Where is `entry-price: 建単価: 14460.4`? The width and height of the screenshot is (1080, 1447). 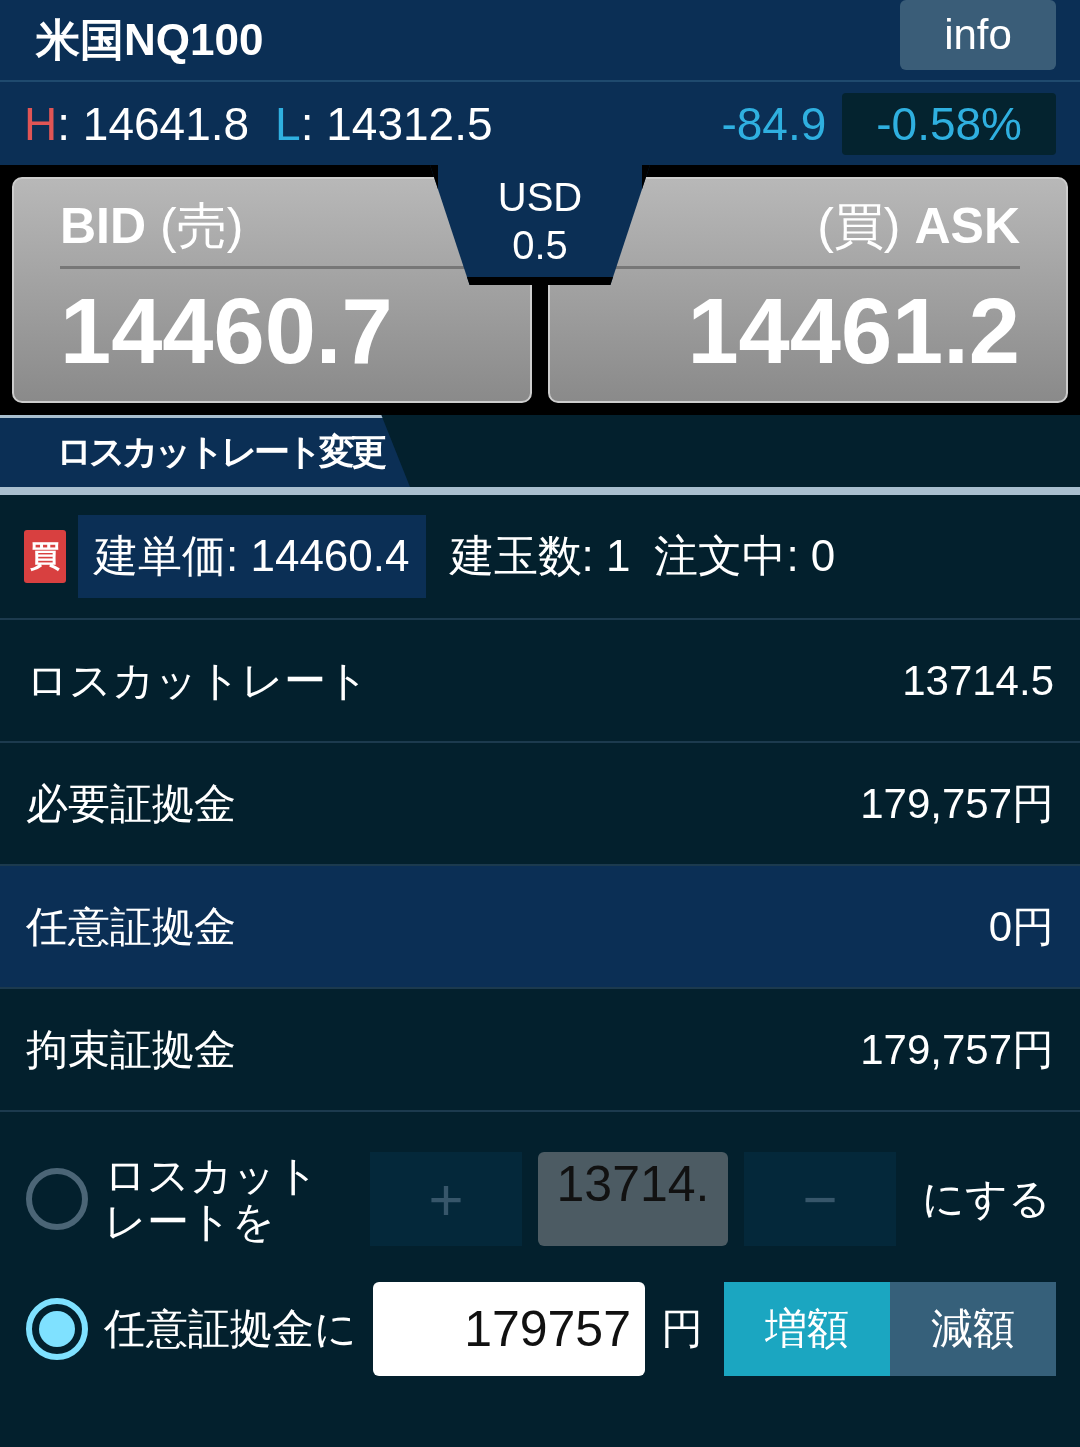 entry-price: 建単価: 14460.4 is located at coordinates (252, 556).